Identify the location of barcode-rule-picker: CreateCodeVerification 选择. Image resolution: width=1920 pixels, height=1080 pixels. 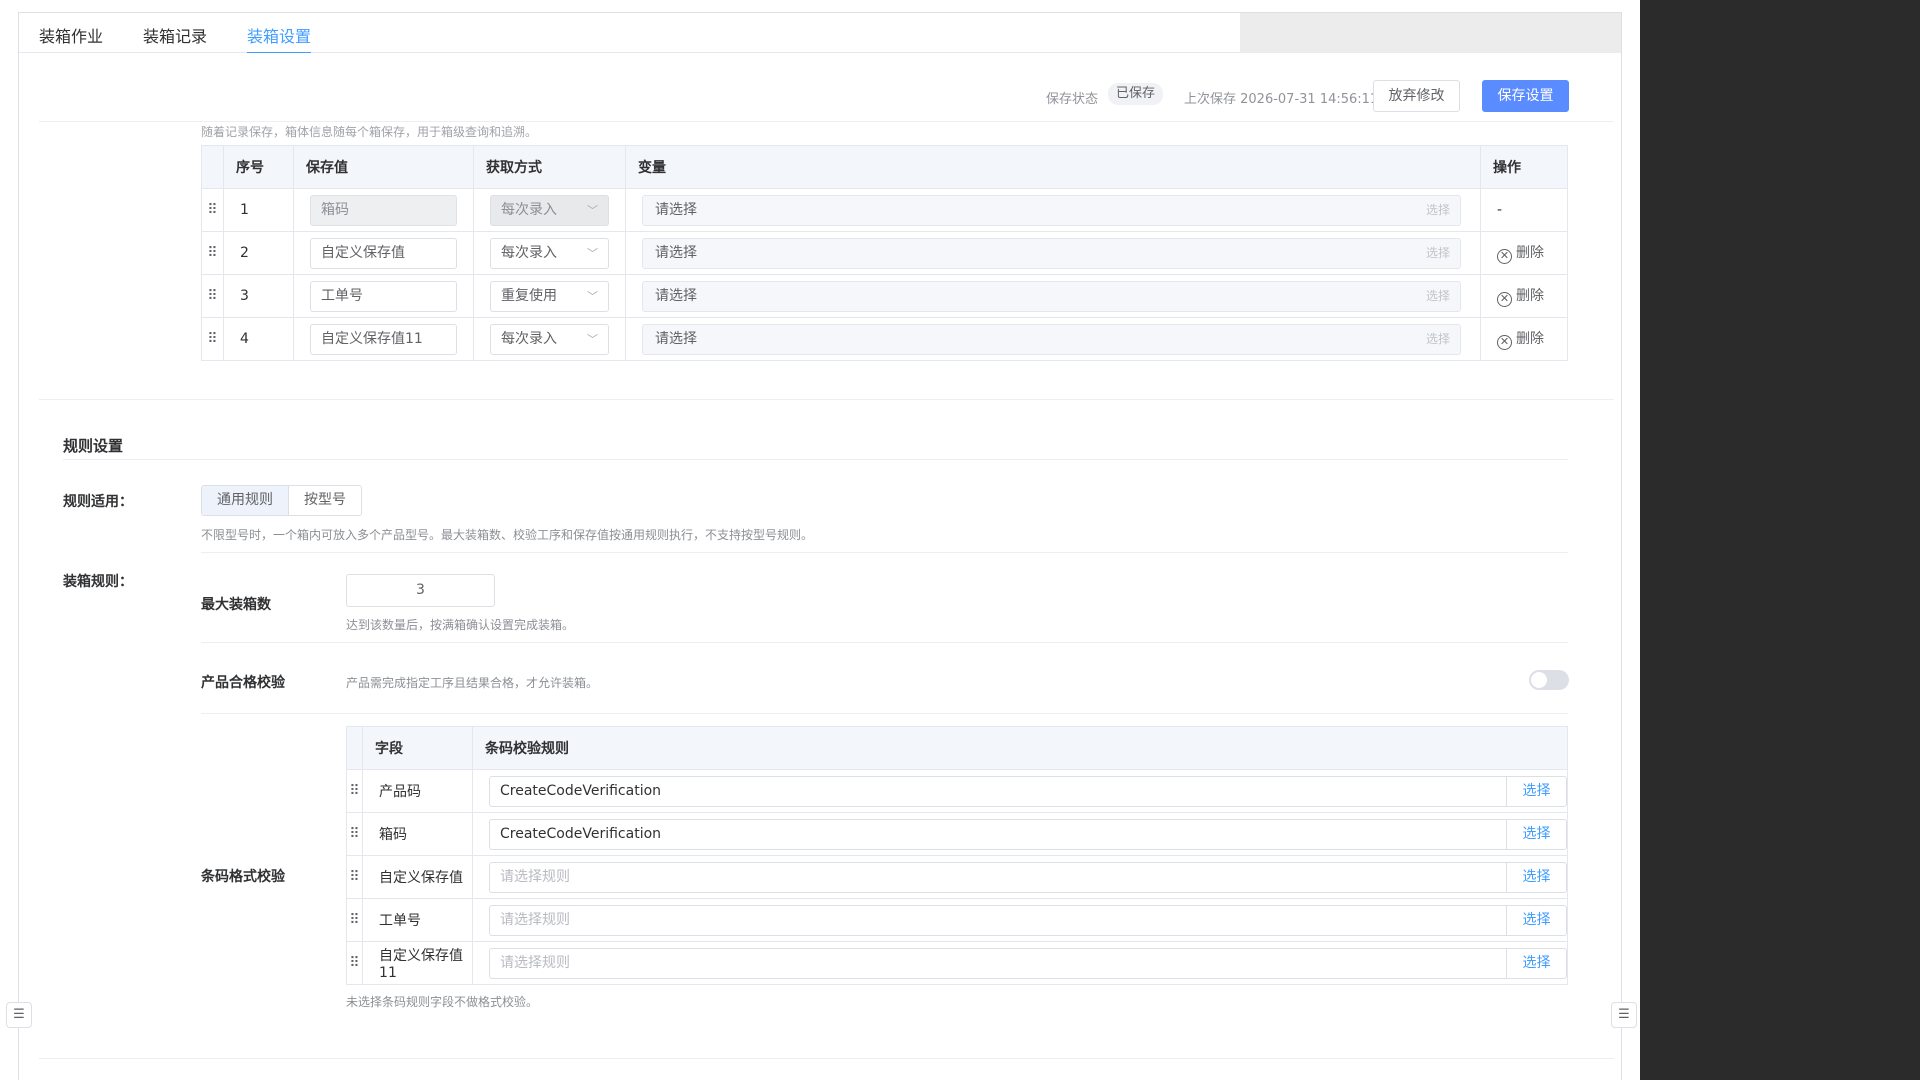
(1028, 791).